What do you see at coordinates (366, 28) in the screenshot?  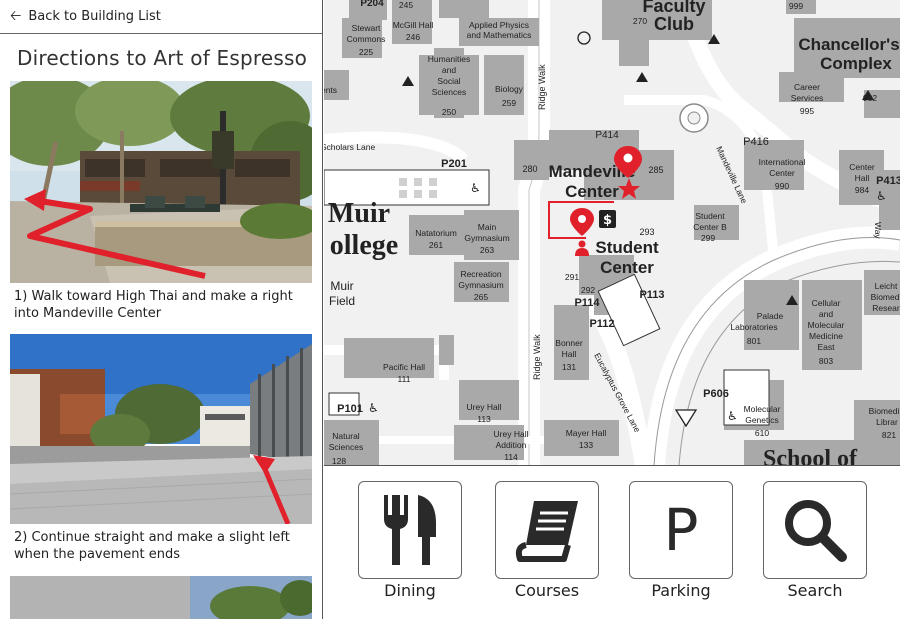 I see `map-label: Stewart` at bounding box center [366, 28].